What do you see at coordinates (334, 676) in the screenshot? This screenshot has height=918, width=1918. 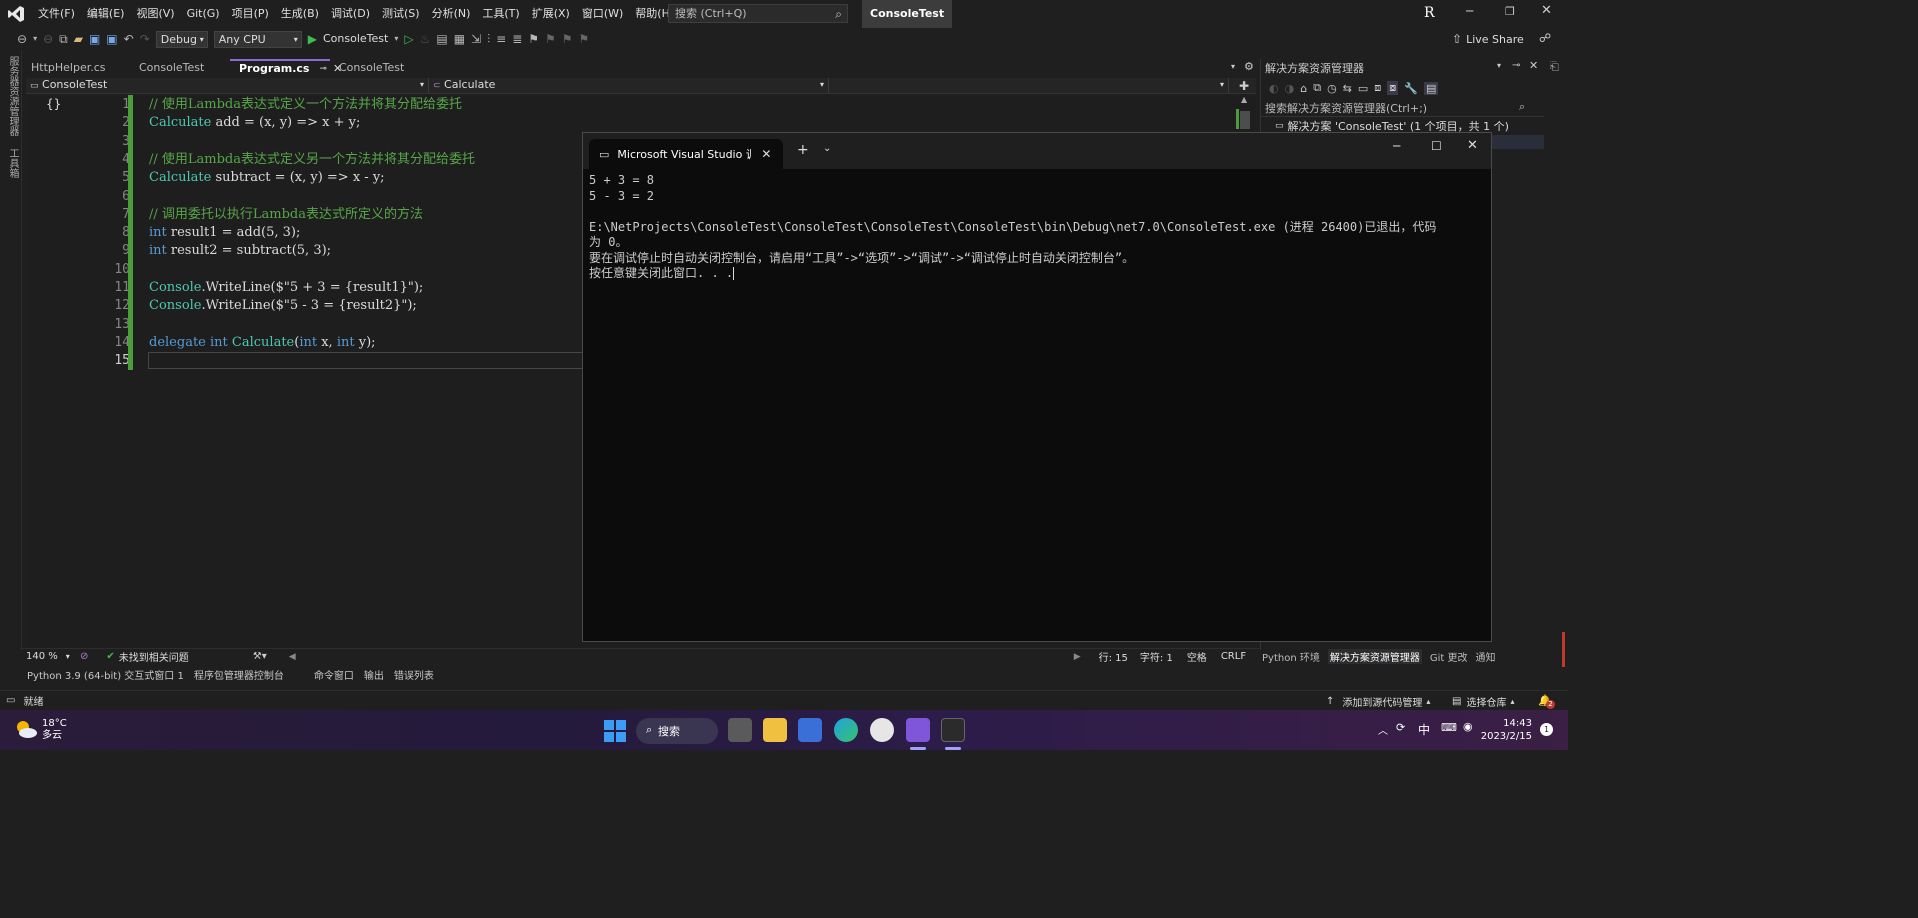 I see `tab-command-window: 命令窗口` at bounding box center [334, 676].